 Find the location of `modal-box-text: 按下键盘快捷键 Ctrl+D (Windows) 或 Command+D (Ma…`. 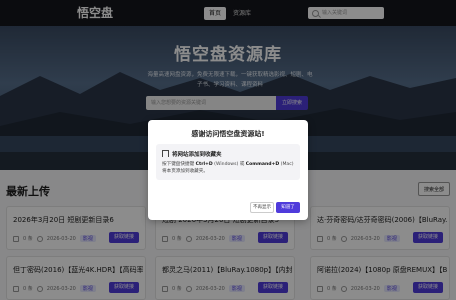

modal-box-text: 按下键盘快捷键 Ctrl+D (Windows) 或 Command+D (Ma… is located at coordinates (228, 168).